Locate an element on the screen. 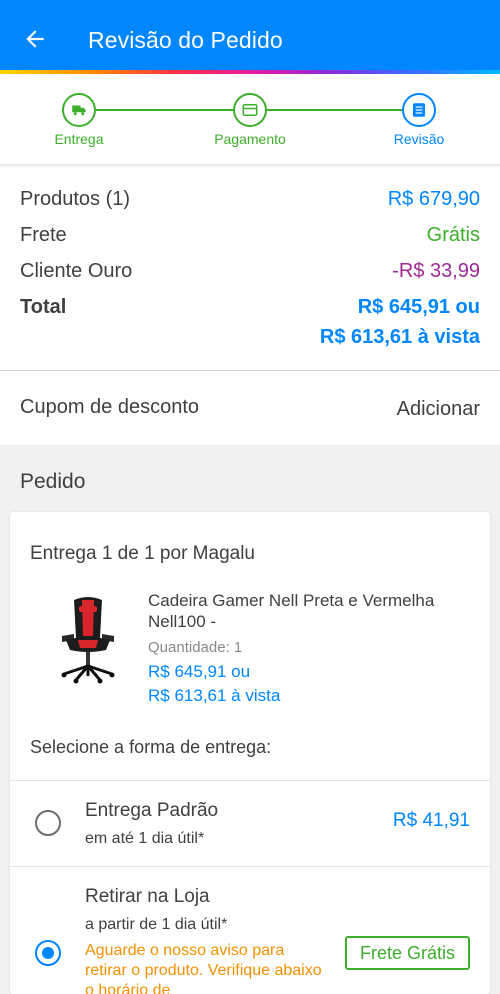 The width and height of the screenshot is (500, 994). coupon-row: Cupom de desconto Adicionar is located at coordinates (250, 408).